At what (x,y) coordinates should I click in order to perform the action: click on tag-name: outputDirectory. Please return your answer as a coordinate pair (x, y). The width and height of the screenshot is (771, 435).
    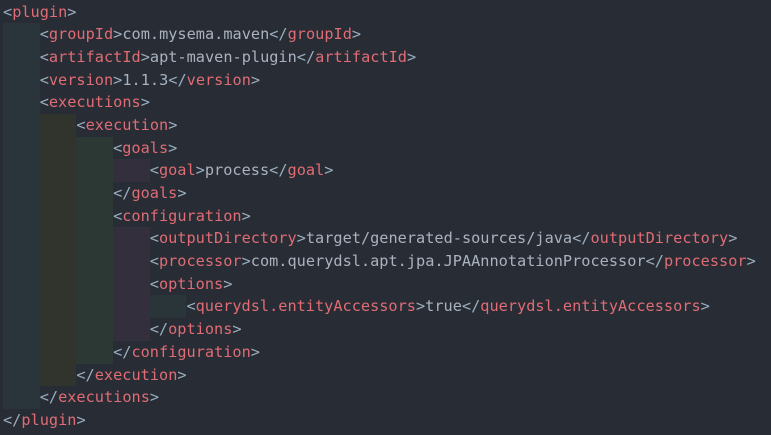
    Looking at the image, I should click on (227, 238).